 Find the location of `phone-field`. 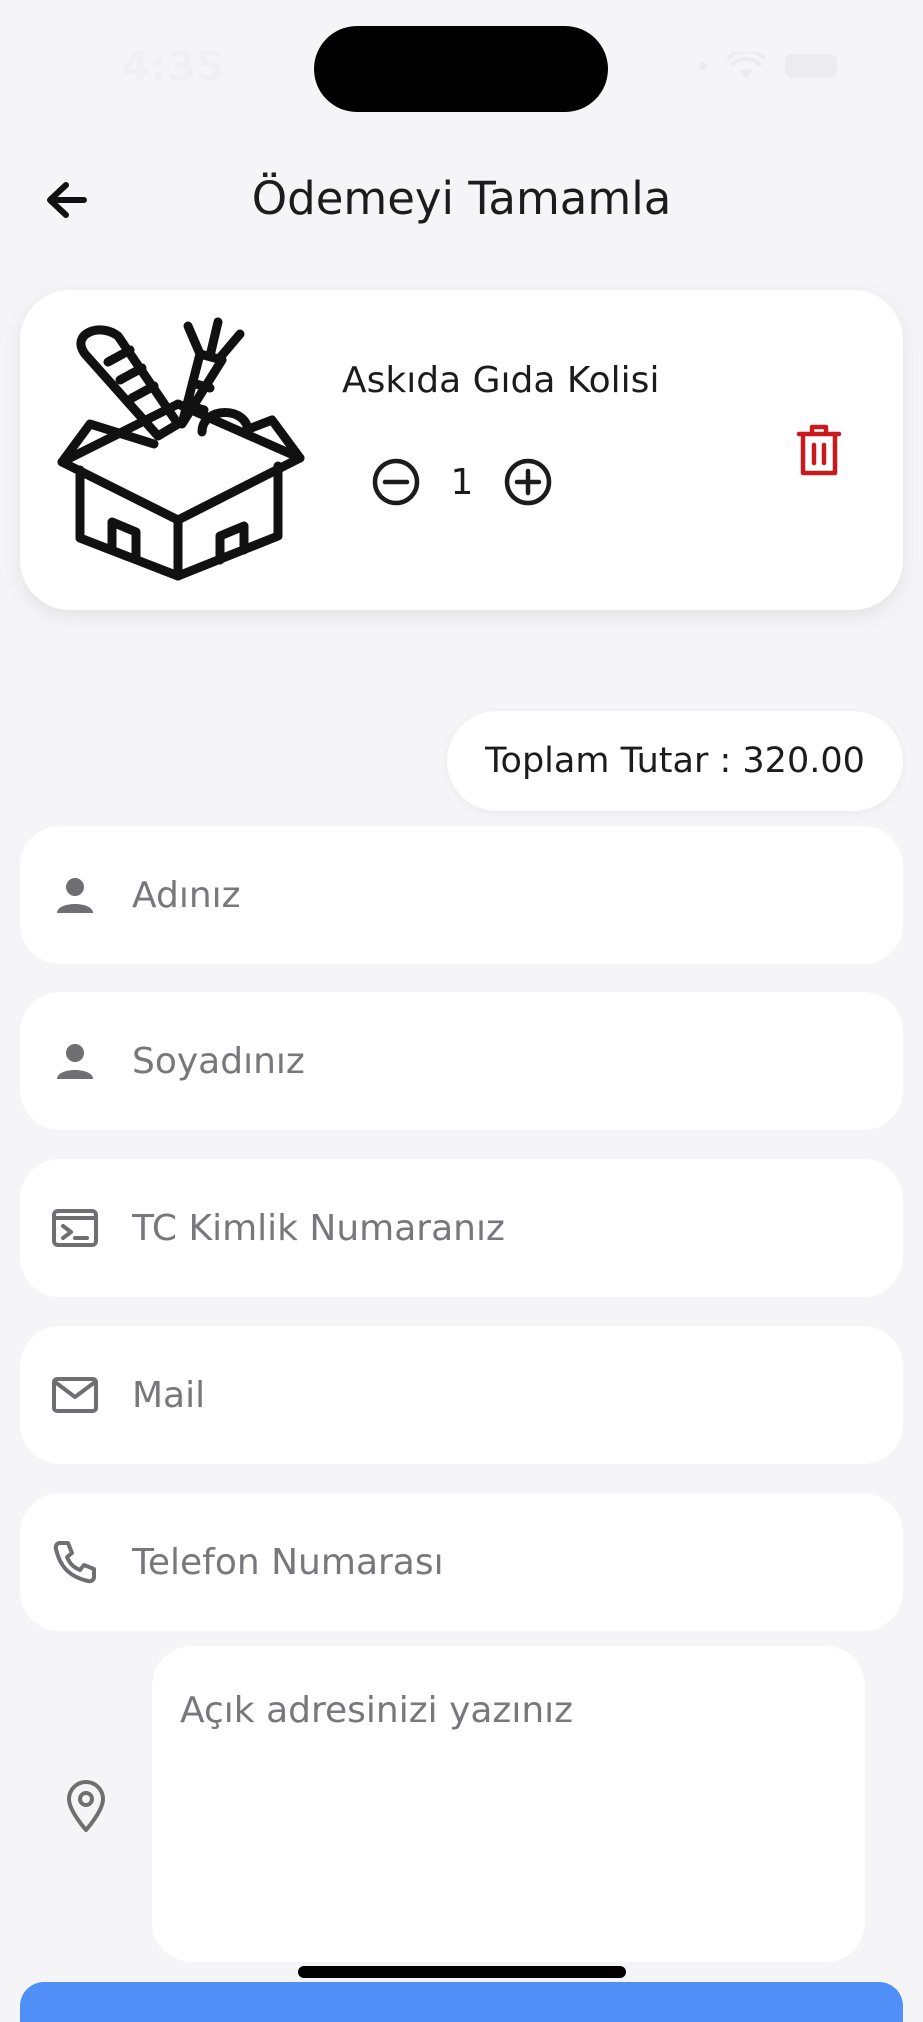

phone-field is located at coordinates (461, 1562).